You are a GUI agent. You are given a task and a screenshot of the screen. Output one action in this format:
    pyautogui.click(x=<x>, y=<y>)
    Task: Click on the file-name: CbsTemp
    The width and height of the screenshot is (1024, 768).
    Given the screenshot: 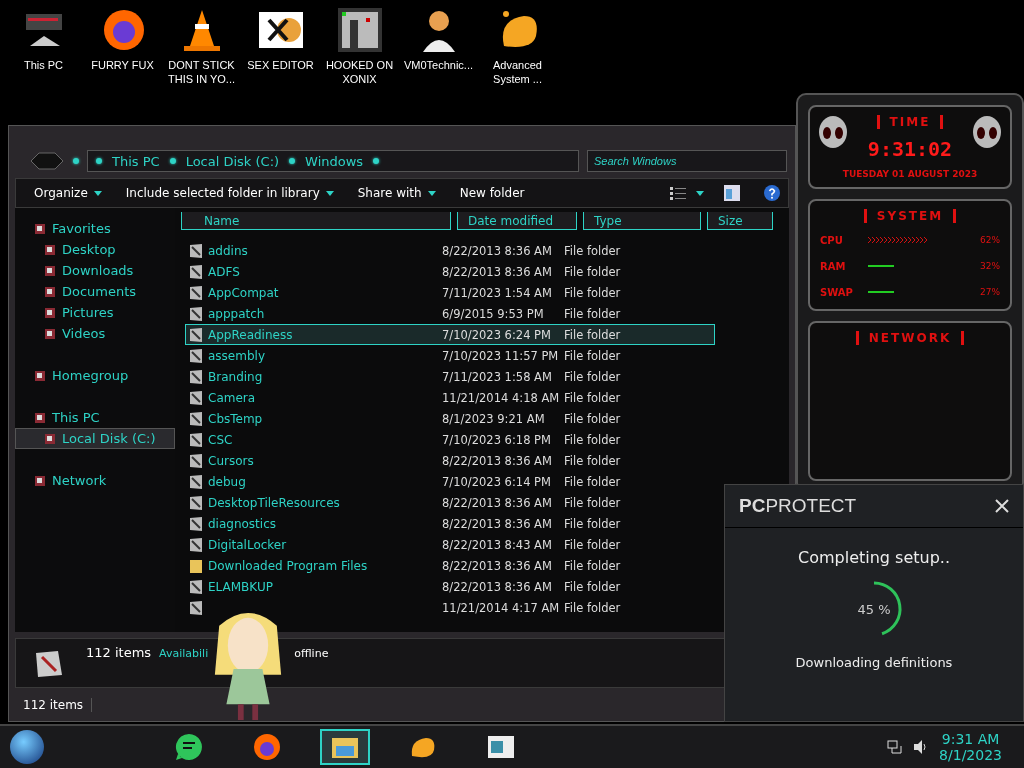 What is the action you would take?
    pyautogui.click(x=235, y=418)
    